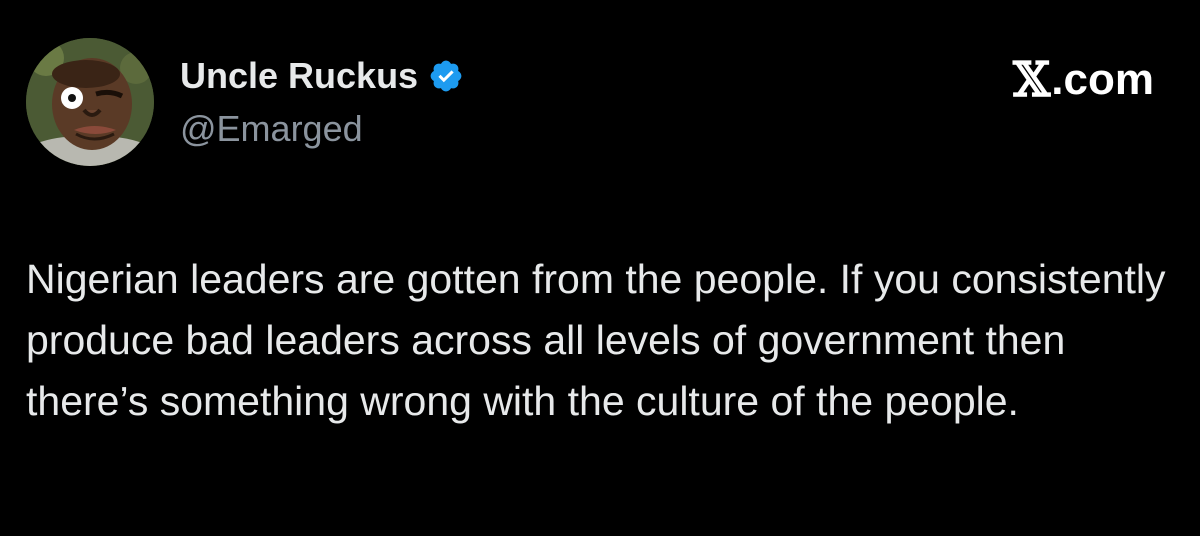 Image resolution: width=1200 pixels, height=536 pixels. I want to click on avatar, so click(90, 102).